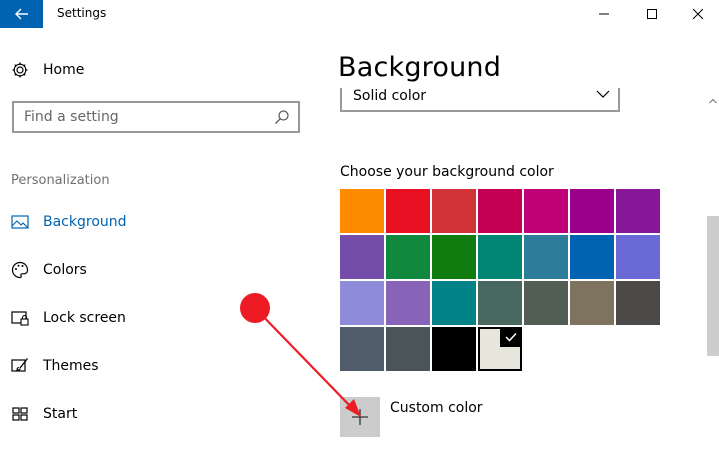 The height and width of the screenshot is (452, 719). I want to click on palette-icon, so click(20, 270).